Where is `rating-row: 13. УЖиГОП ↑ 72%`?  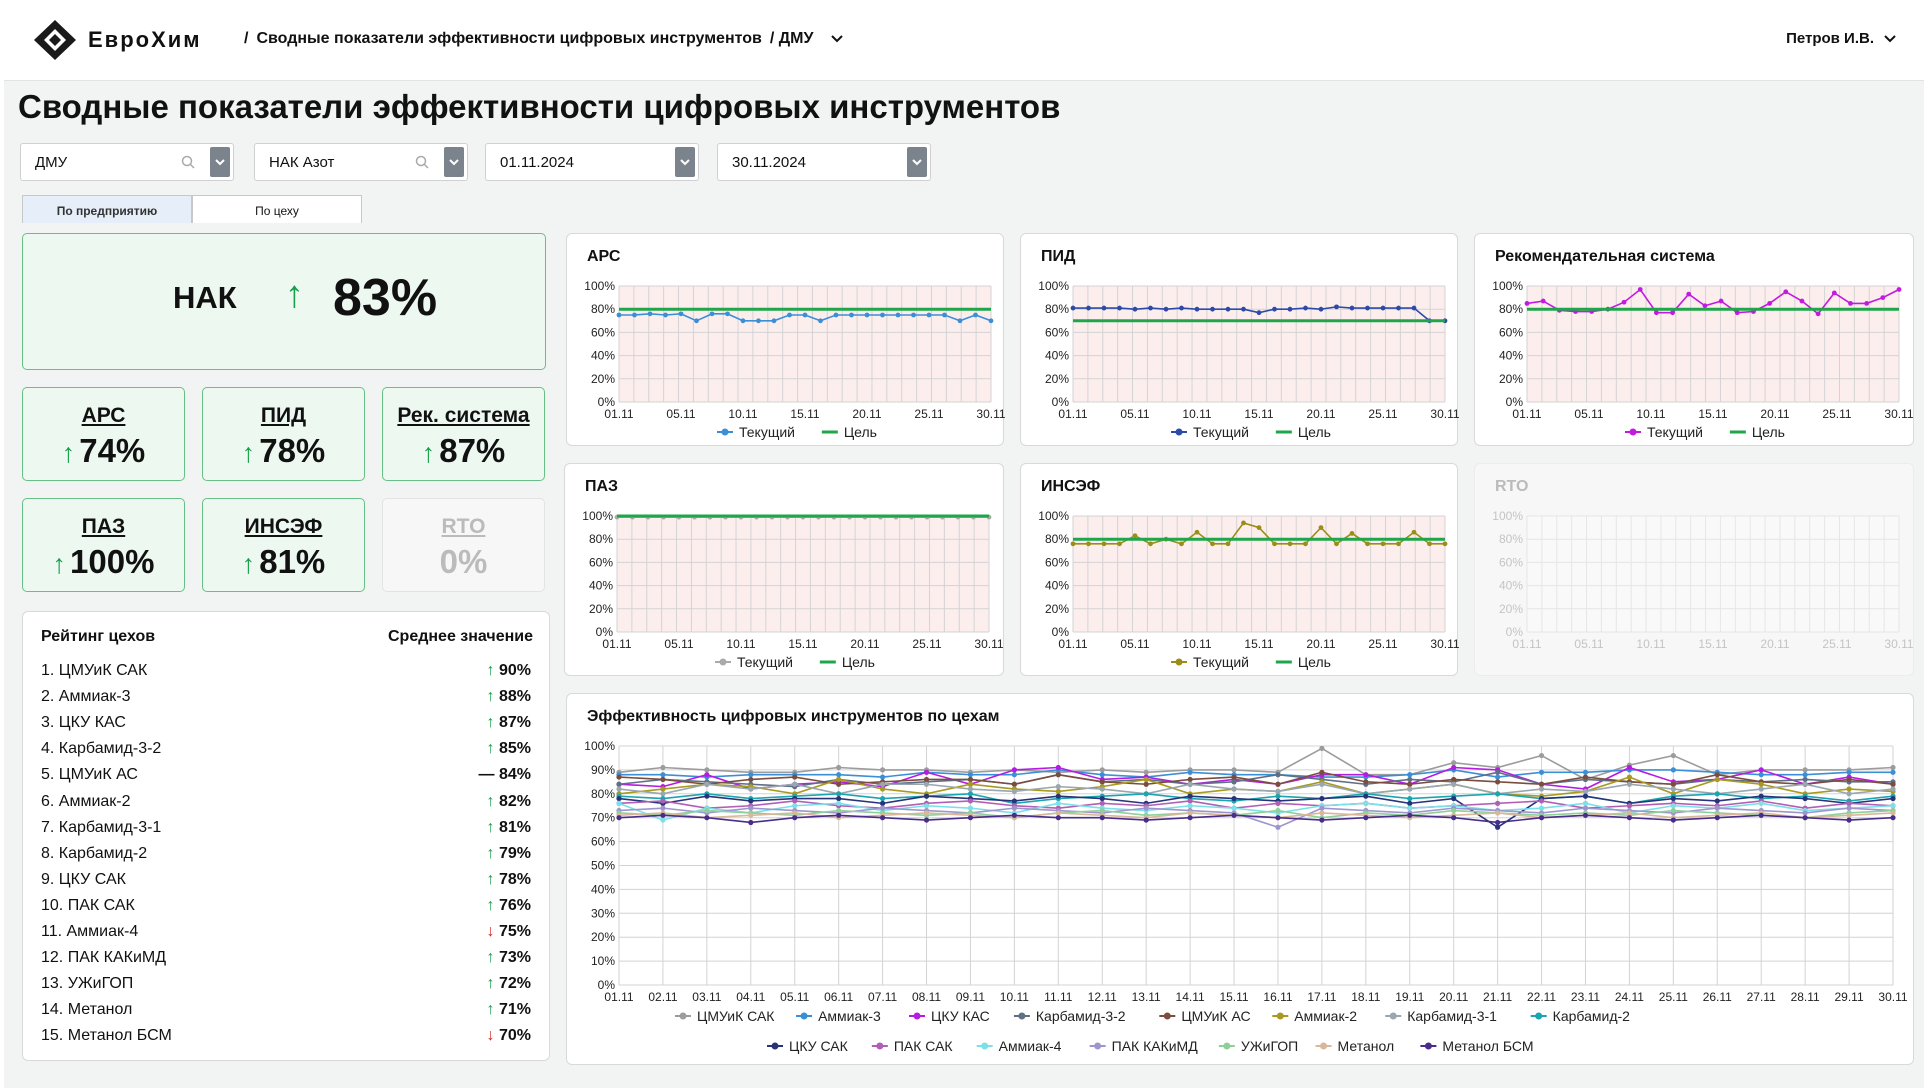 rating-row: 13. УЖиГОП ↑ 72% is located at coordinates (286, 986).